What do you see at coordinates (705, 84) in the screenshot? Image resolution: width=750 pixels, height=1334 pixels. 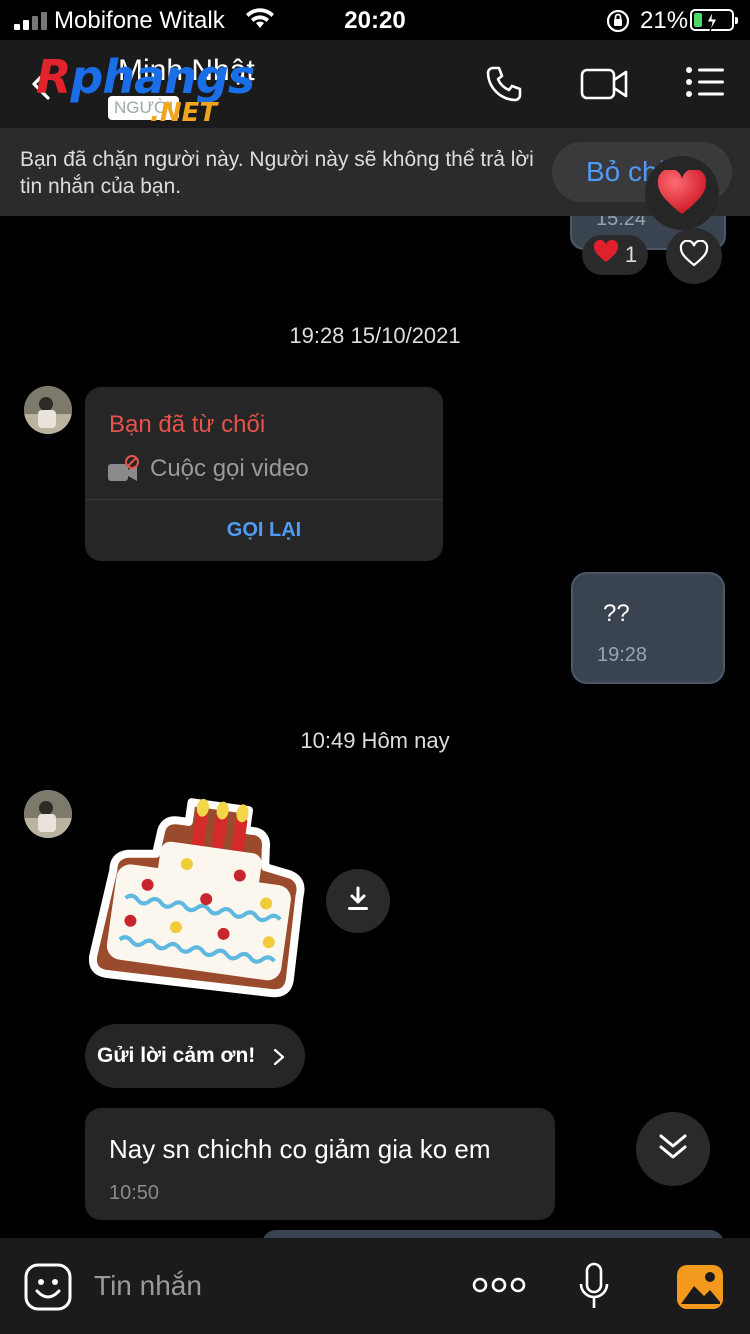 I see `menu-icon` at bounding box center [705, 84].